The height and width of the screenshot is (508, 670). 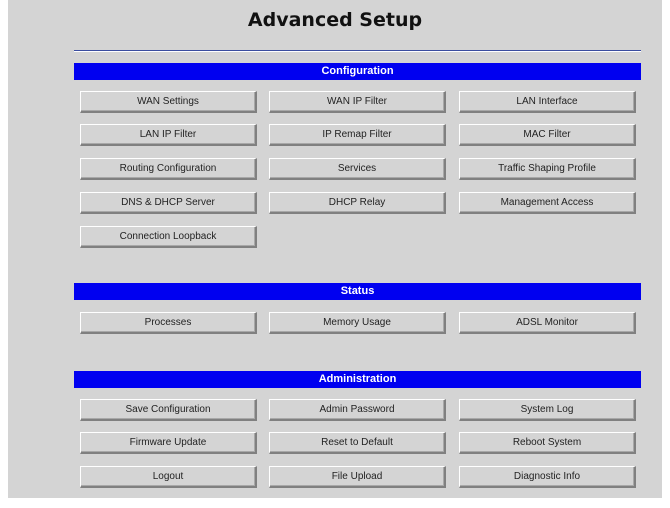 I want to click on status-section-header: Status, so click(x=357, y=291).